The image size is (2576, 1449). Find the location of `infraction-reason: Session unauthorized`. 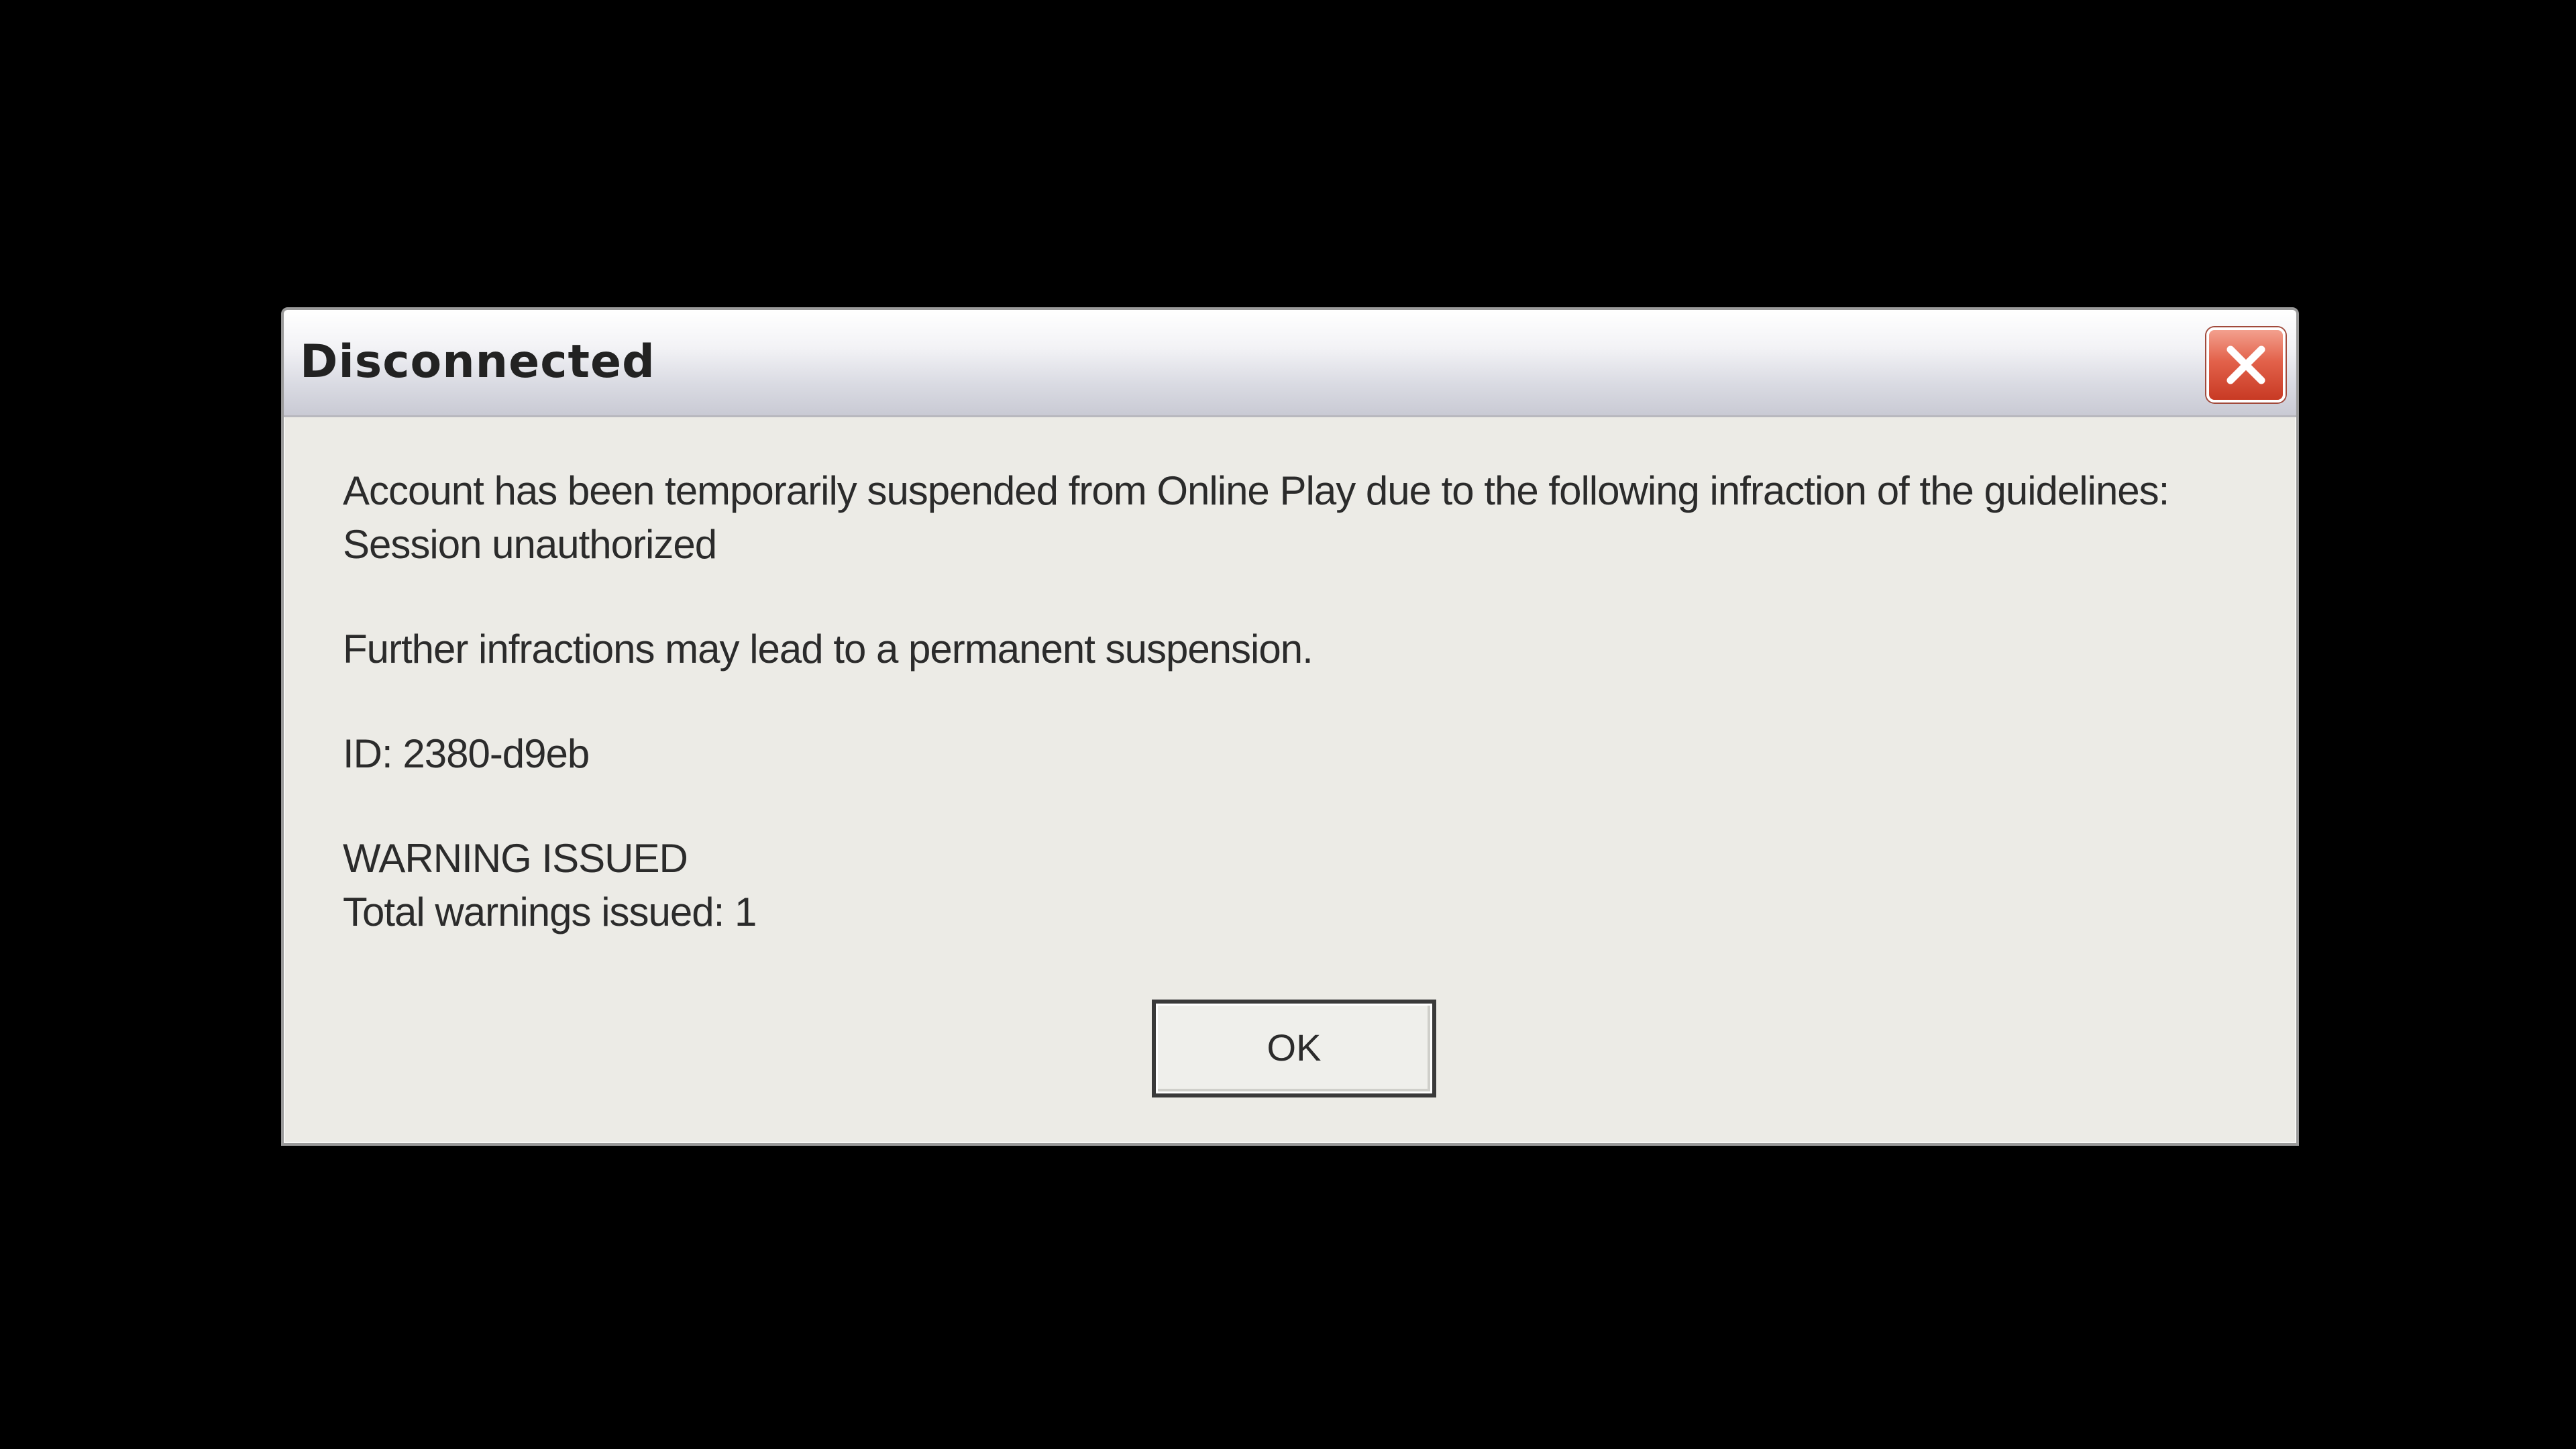

infraction-reason: Session unauthorized is located at coordinates (530, 544).